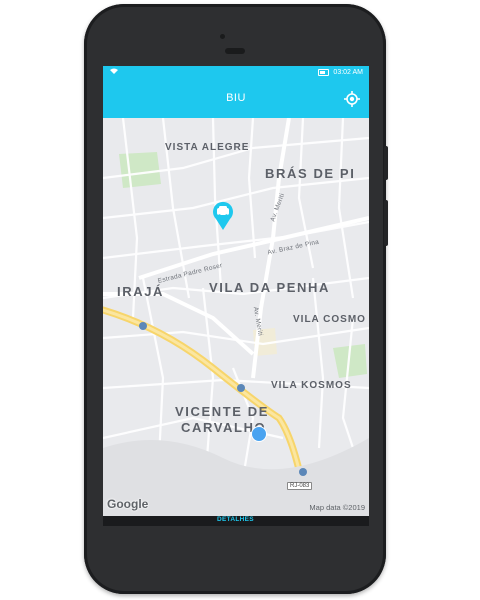 The width and height of the screenshot is (480, 600). I want to click on highway-shield: RJ-083, so click(300, 486).